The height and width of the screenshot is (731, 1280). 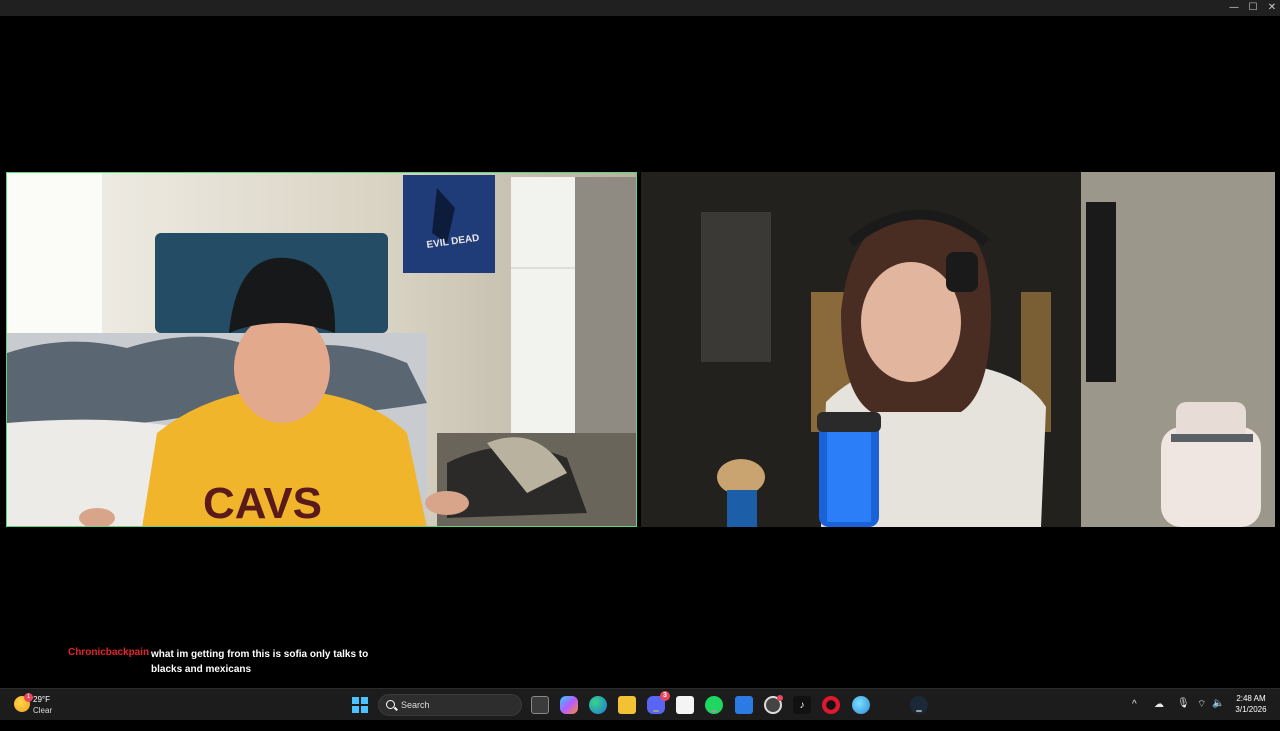 What do you see at coordinates (598, 705) in the screenshot?
I see `edge-icon` at bounding box center [598, 705].